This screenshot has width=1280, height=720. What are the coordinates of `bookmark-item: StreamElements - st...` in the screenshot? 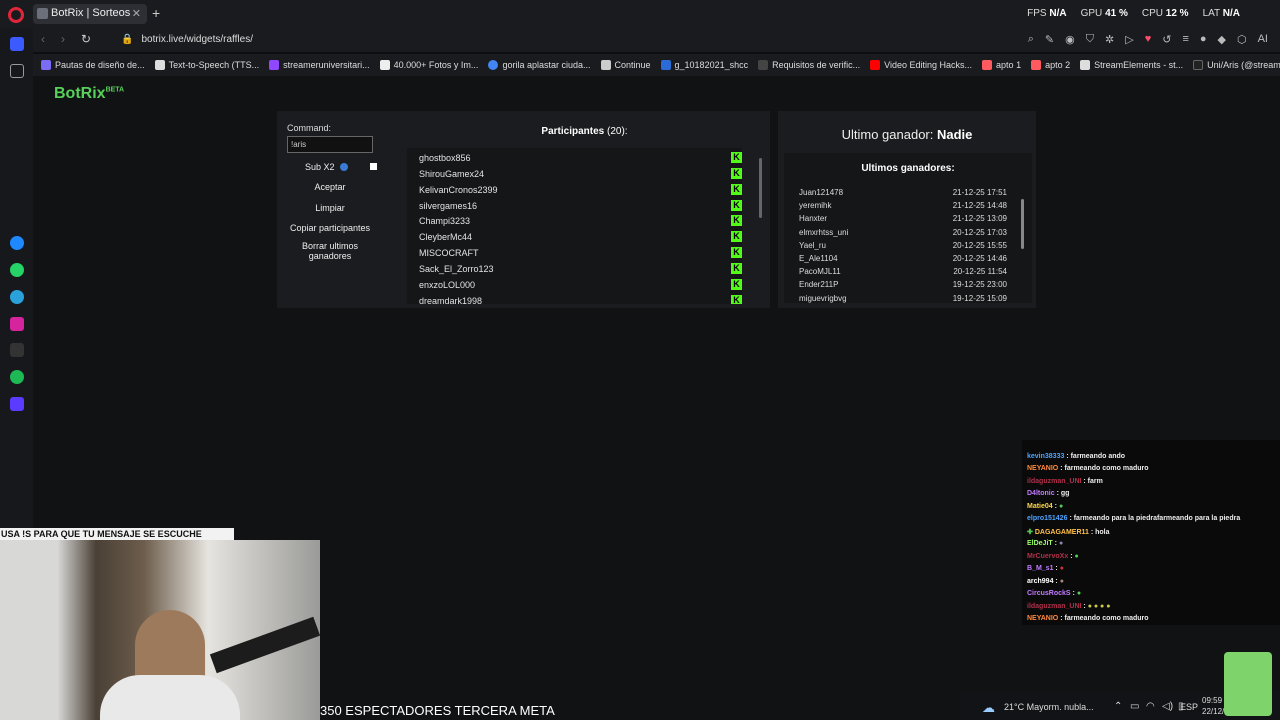 It's located at (1131, 65).